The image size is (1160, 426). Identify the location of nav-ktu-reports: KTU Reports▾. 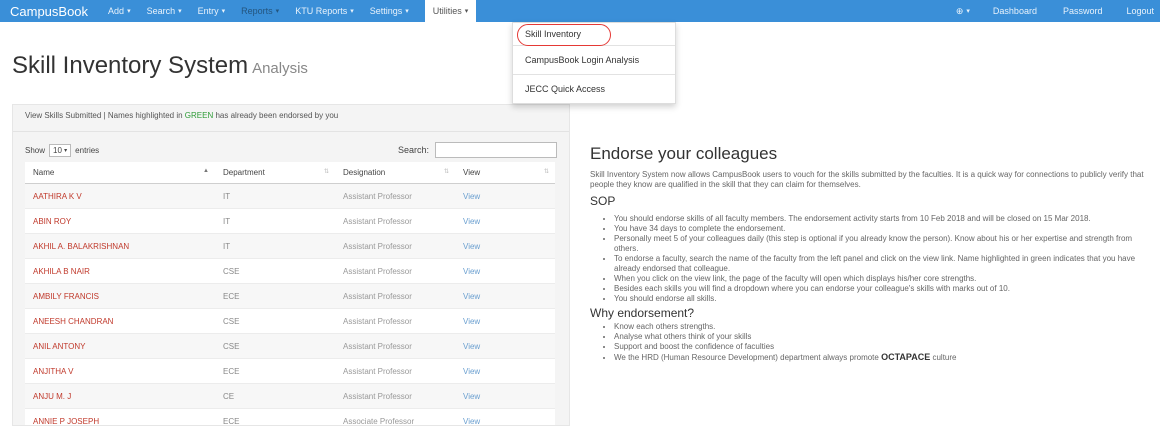
(324, 11).